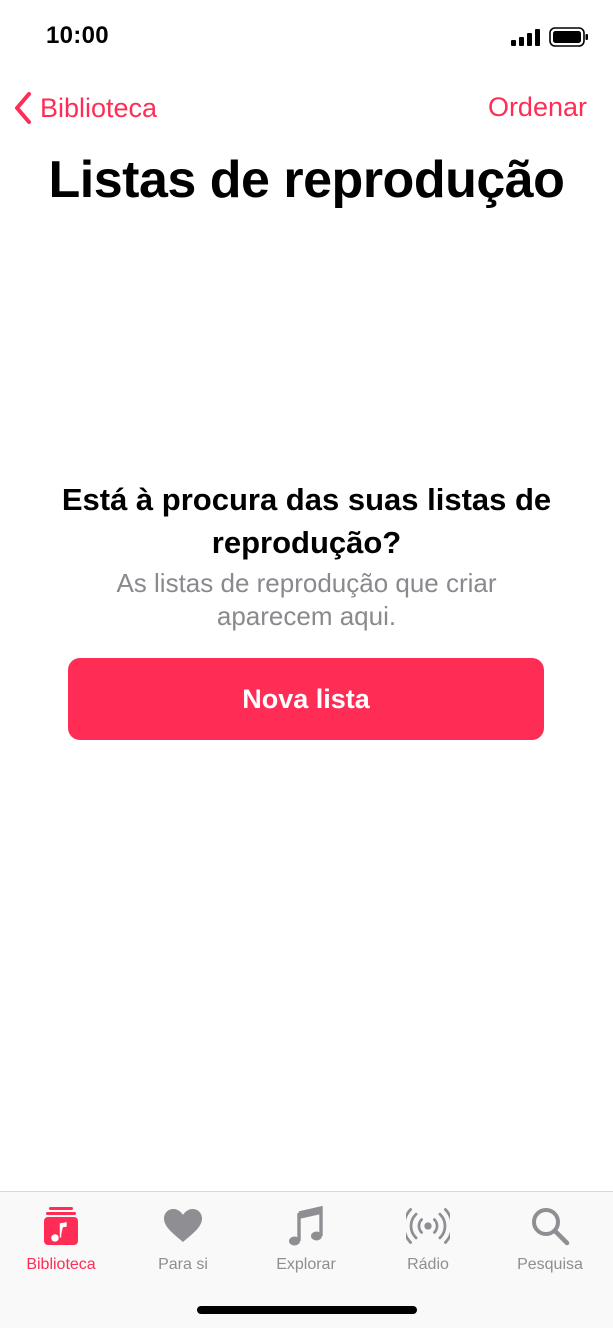  Describe the element at coordinates (61, 1226) in the screenshot. I see `library-icon` at that location.